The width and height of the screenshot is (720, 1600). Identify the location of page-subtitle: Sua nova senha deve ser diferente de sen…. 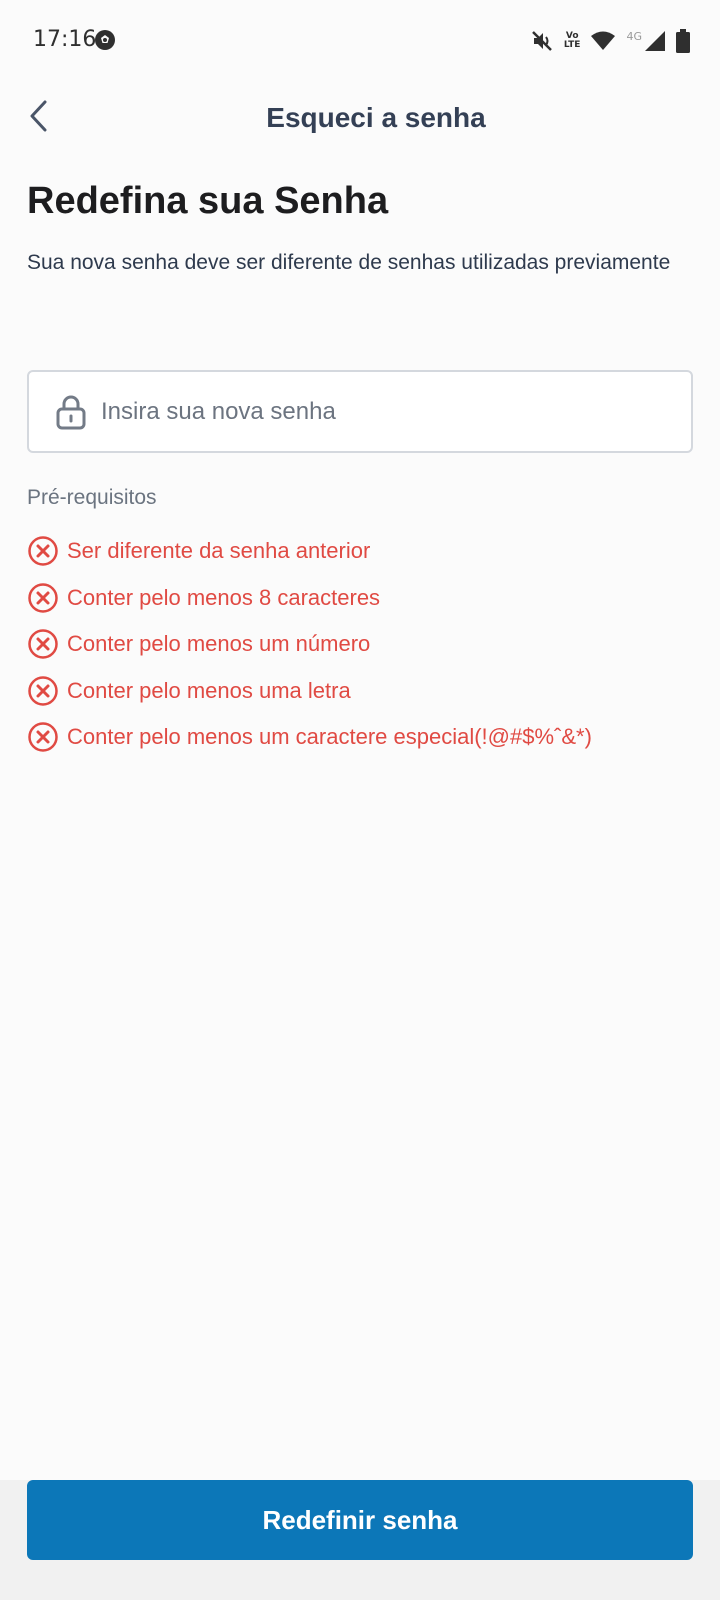
(349, 262).